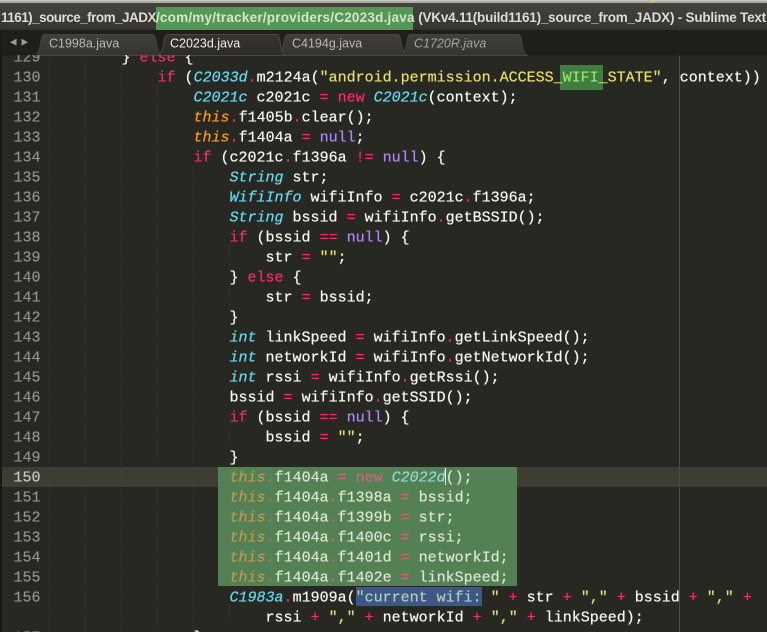 This screenshot has width=767, height=632. What do you see at coordinates (450, 44) in the screenshot?
I see `svg-text: C1720R.java` at bounding box center [450, 44].